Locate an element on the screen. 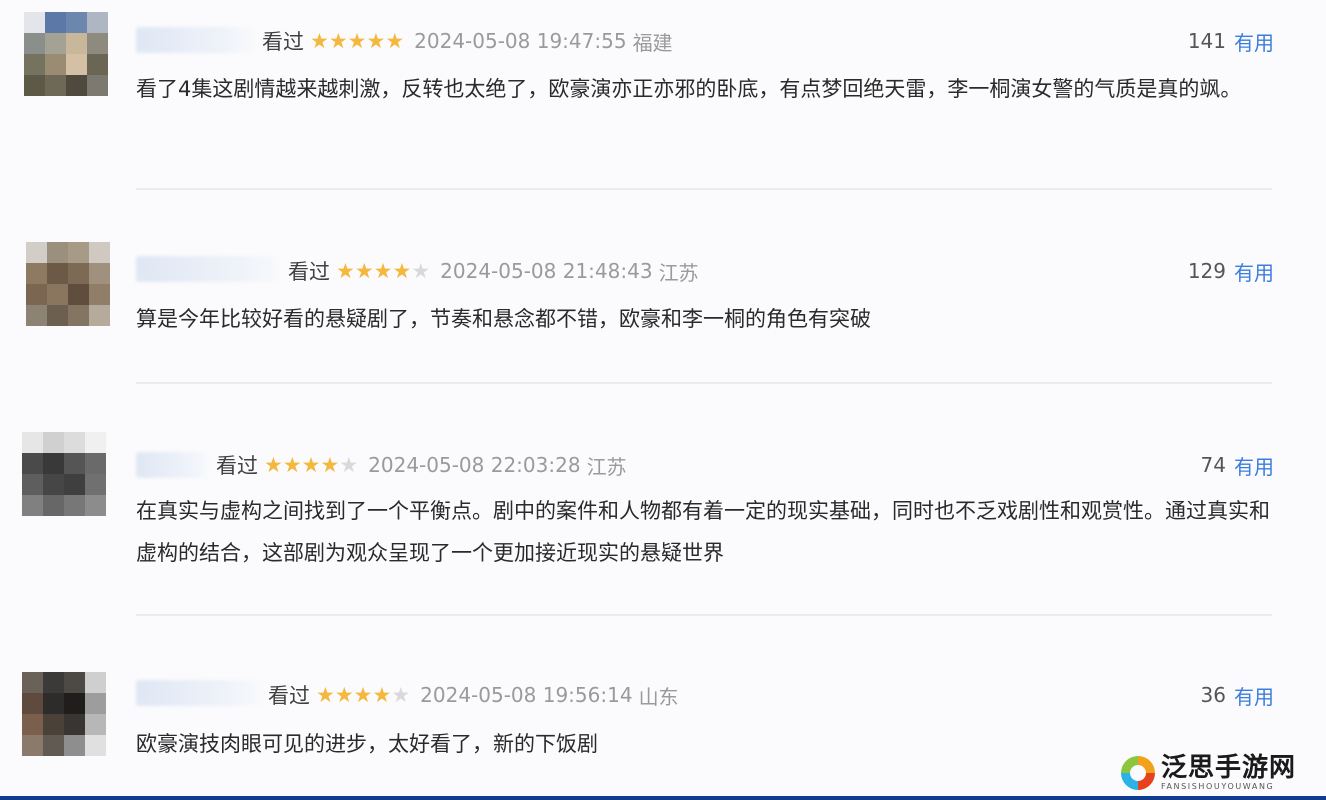 This screenshot has height=800, width=1326. watermark-name: 泛思手游网 is located at coordinates (1228, 768).